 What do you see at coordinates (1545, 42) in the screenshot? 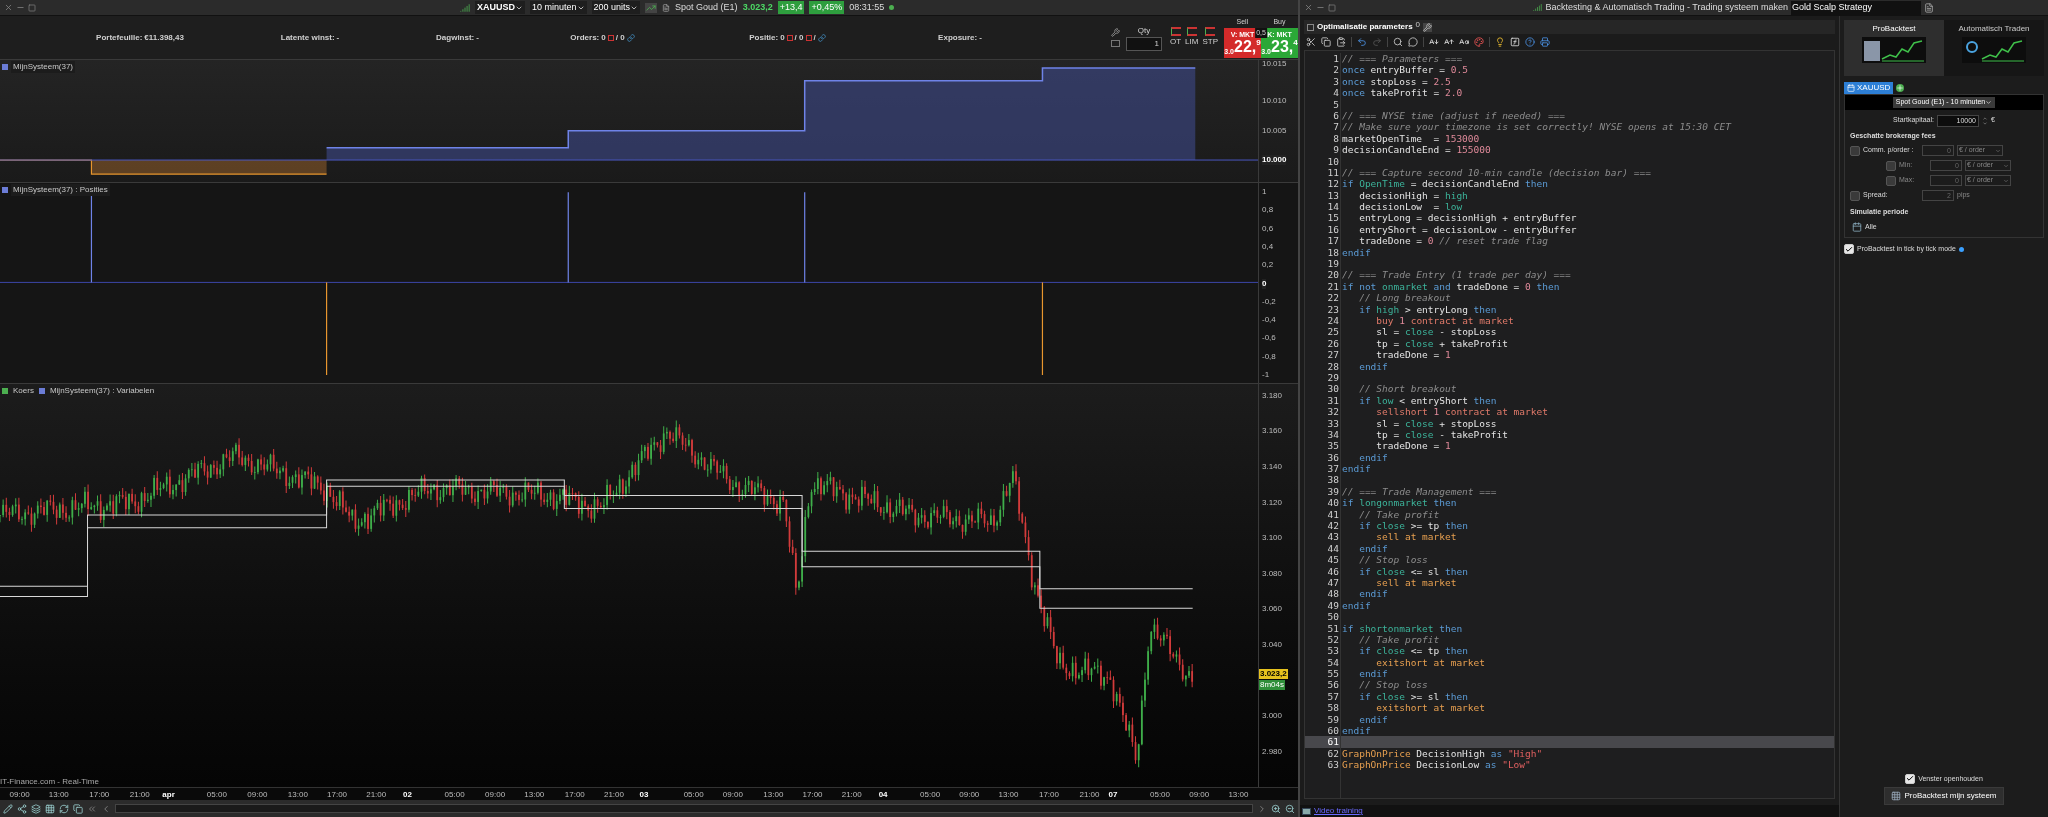
I see `printer-icon` at bounding box center [1545, 42].